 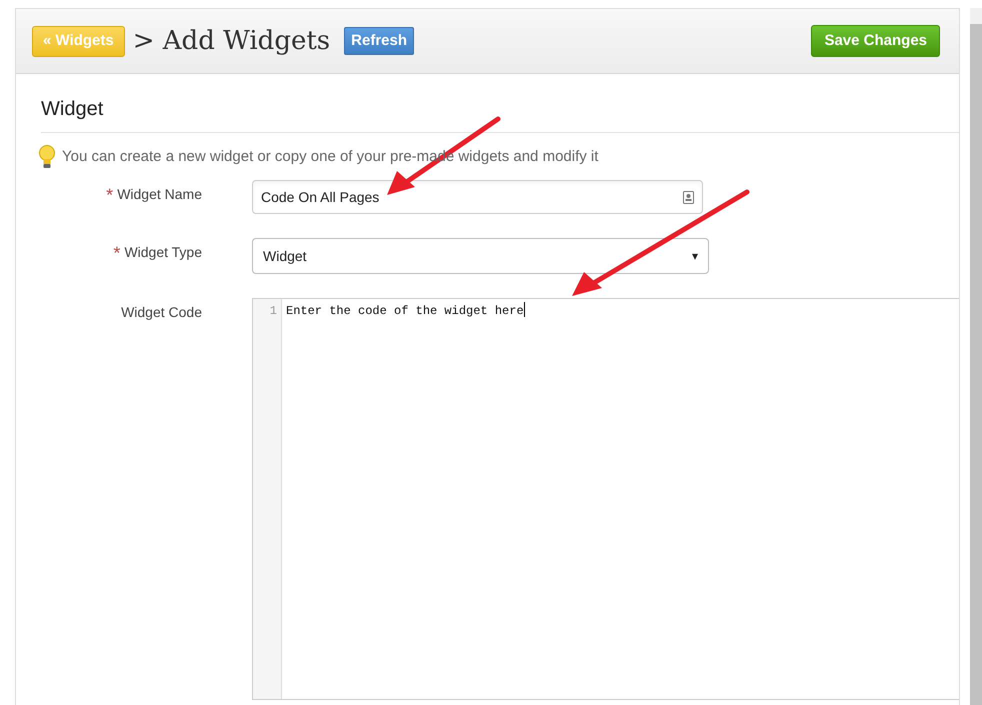 What do you see at coordinates (273, 311) in the screenshot?
I see `line-number: 1` at bounding box center [273, 311].